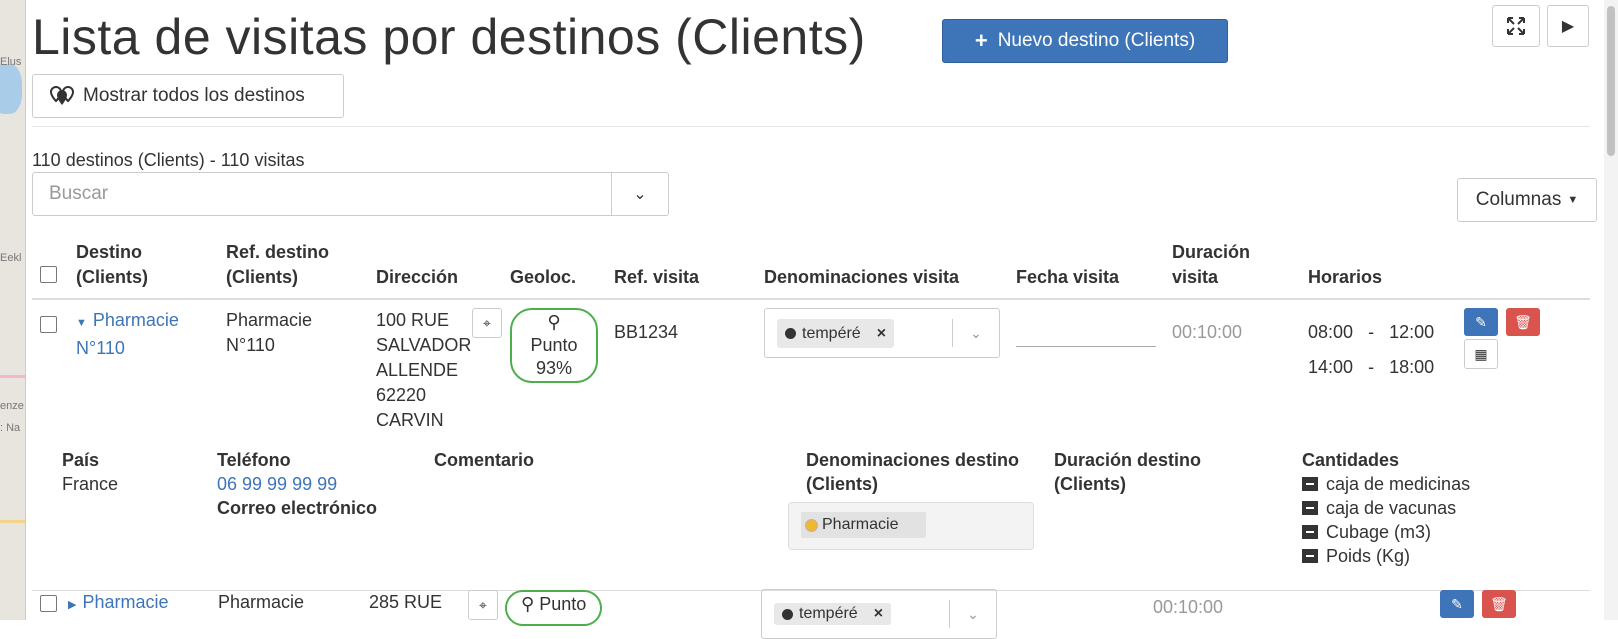 The height and width of the screenshot is (639, 1618). I want to click on address-lines: 100 RUE SALVADOR ALLENDE 62220 CARVIN, so click(423, 370).